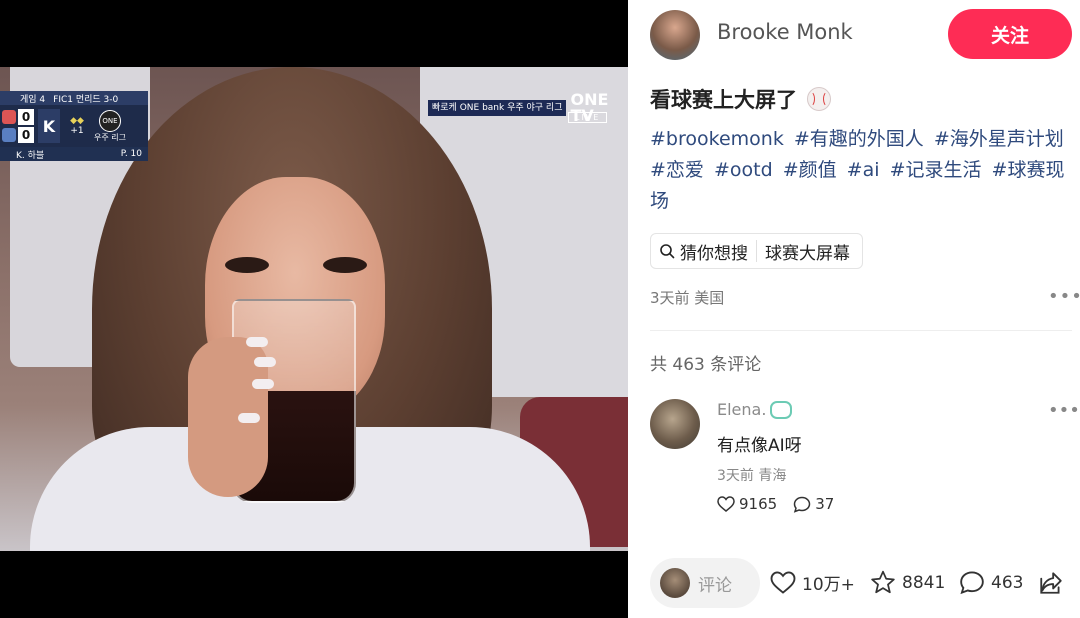 The height and width of the screenshot is (618, 1080). I want to click on network-label: 우주 리그, so click(110, 137).